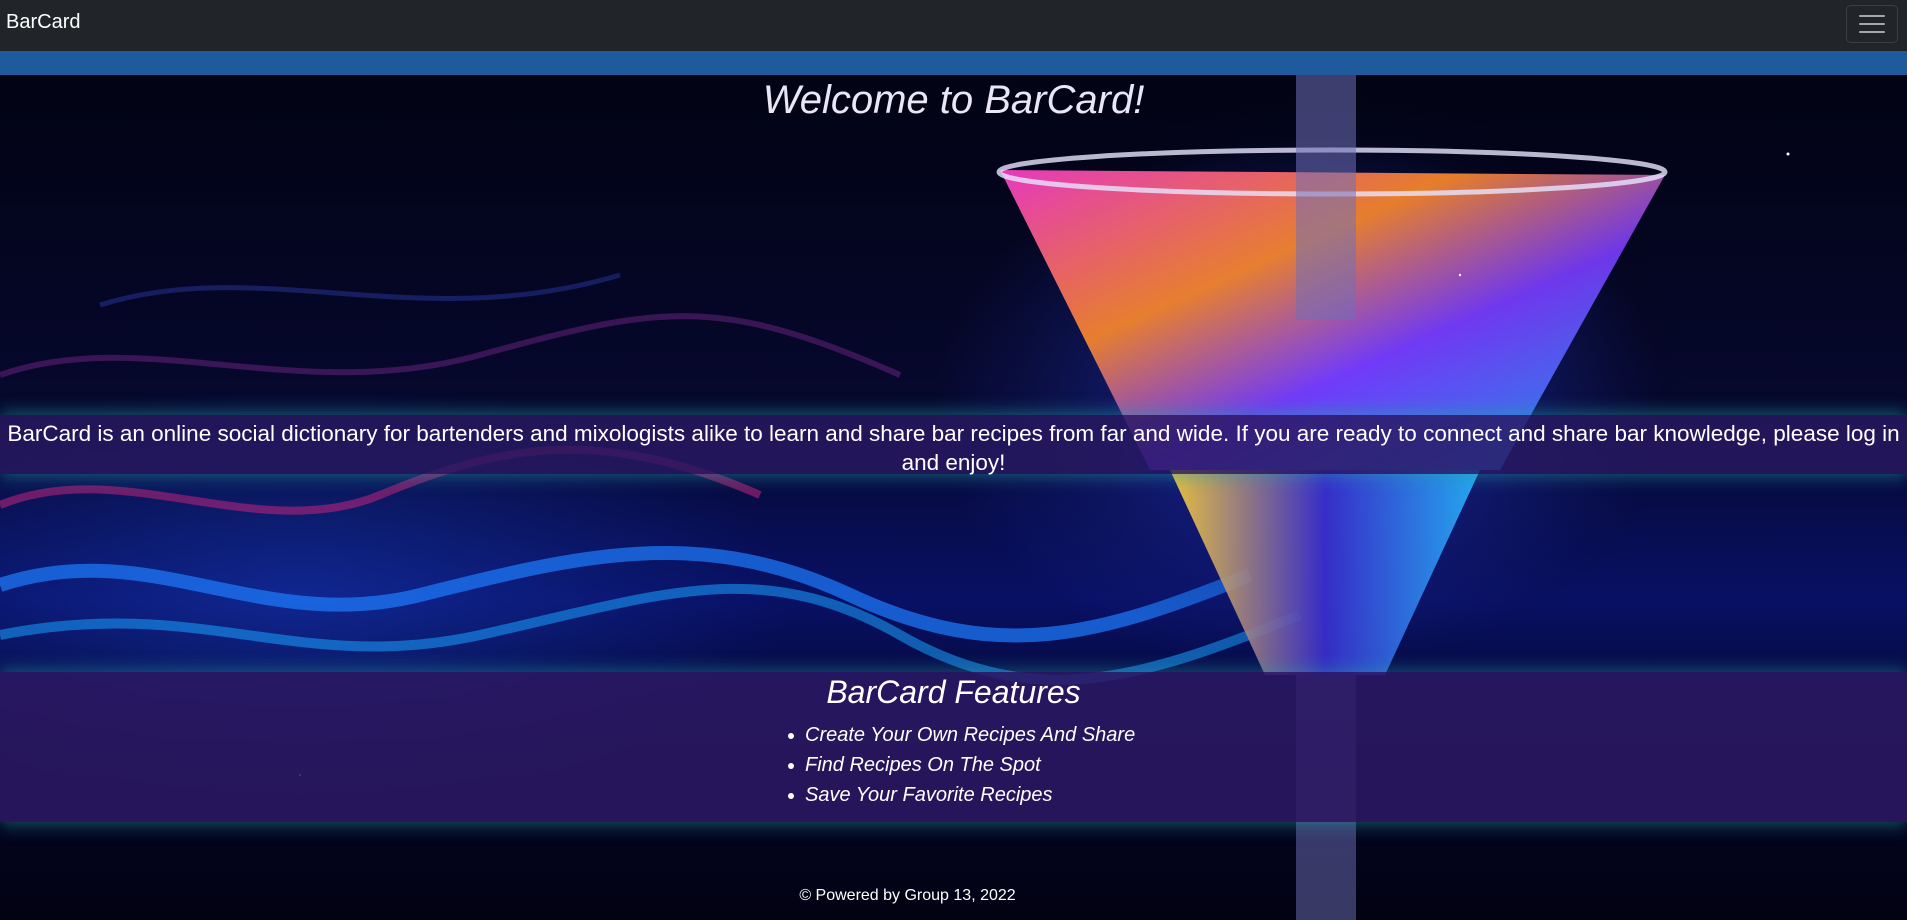  What do you see at coordinates (961, 795) in the screenshot?
I see `feature-item: Save Your Favorite Recipes` at bounding box center [961, 795].